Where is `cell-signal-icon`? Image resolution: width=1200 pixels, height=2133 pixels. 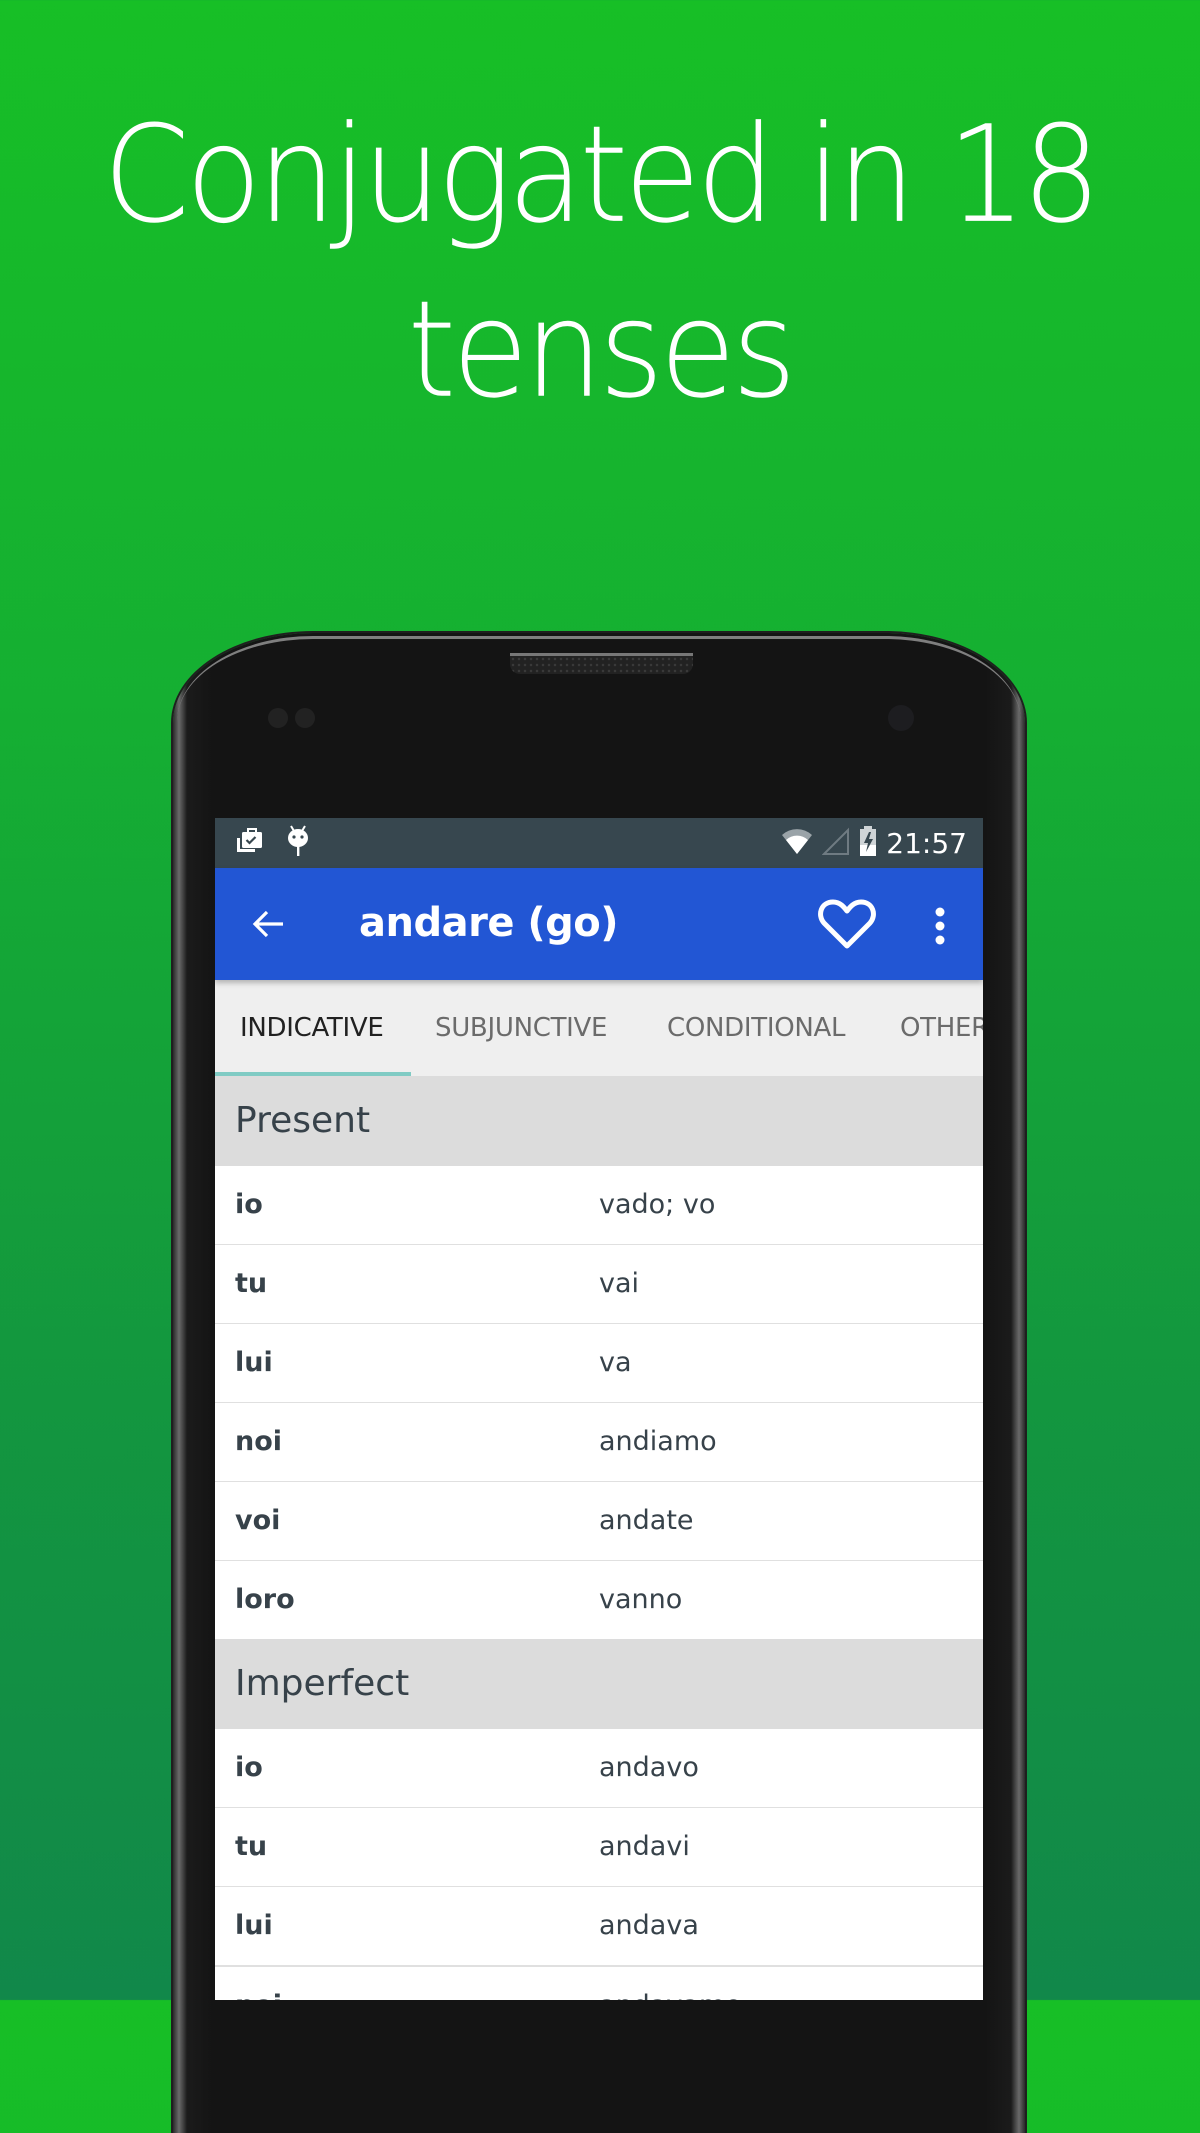 cell-signal-icon is located at coordinates (835, 843).